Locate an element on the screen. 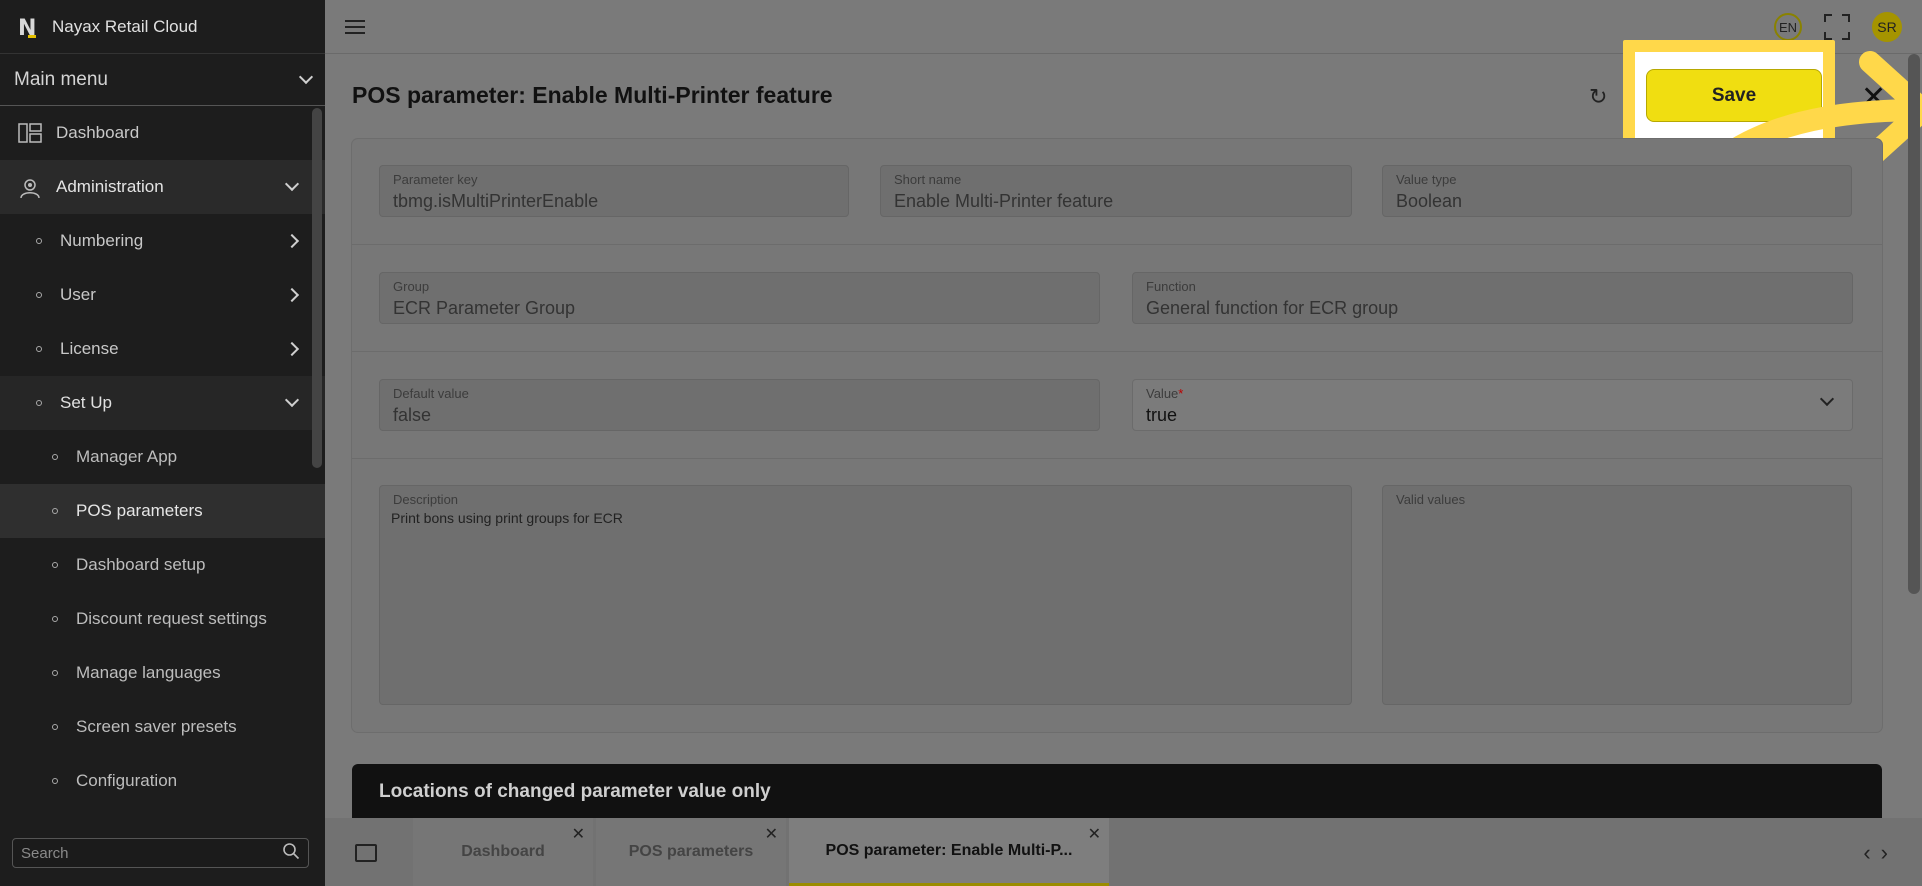 This screenshot has height=886, width=1922. user-avatar: SR is located at coordinates (1887, 27).